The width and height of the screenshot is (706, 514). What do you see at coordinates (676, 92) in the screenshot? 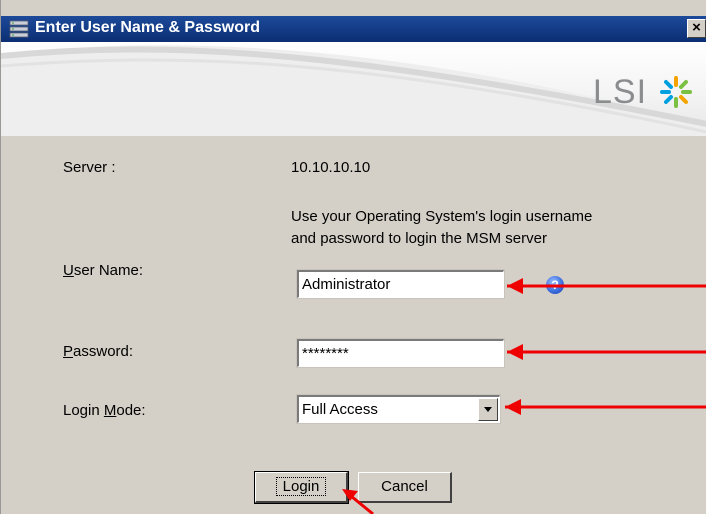
I see `lsi-starburst-icon` at bounding box center [676, 92].